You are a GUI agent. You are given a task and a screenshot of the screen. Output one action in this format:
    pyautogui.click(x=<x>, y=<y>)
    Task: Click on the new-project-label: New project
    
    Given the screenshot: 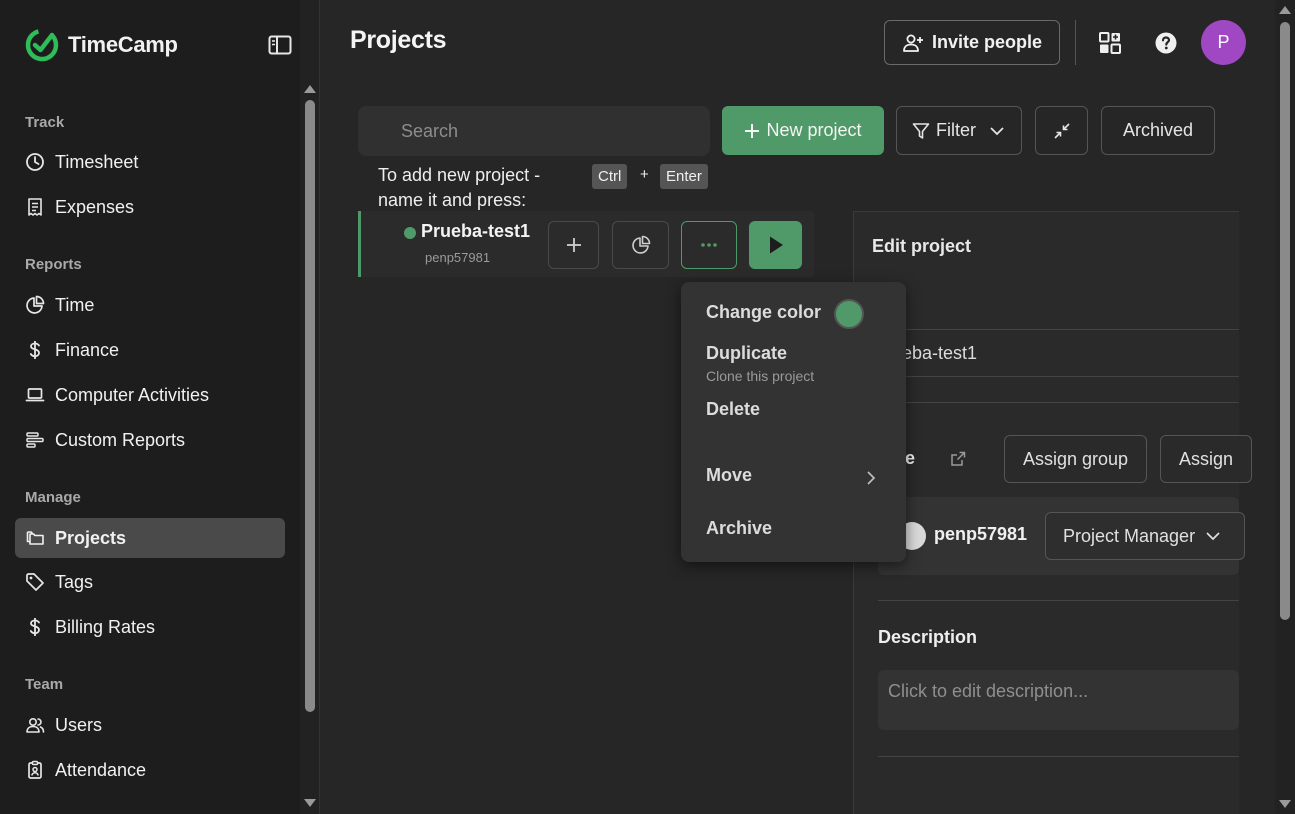 What is the action you would take?
    pyautogui.click(x=814, y=130)
    